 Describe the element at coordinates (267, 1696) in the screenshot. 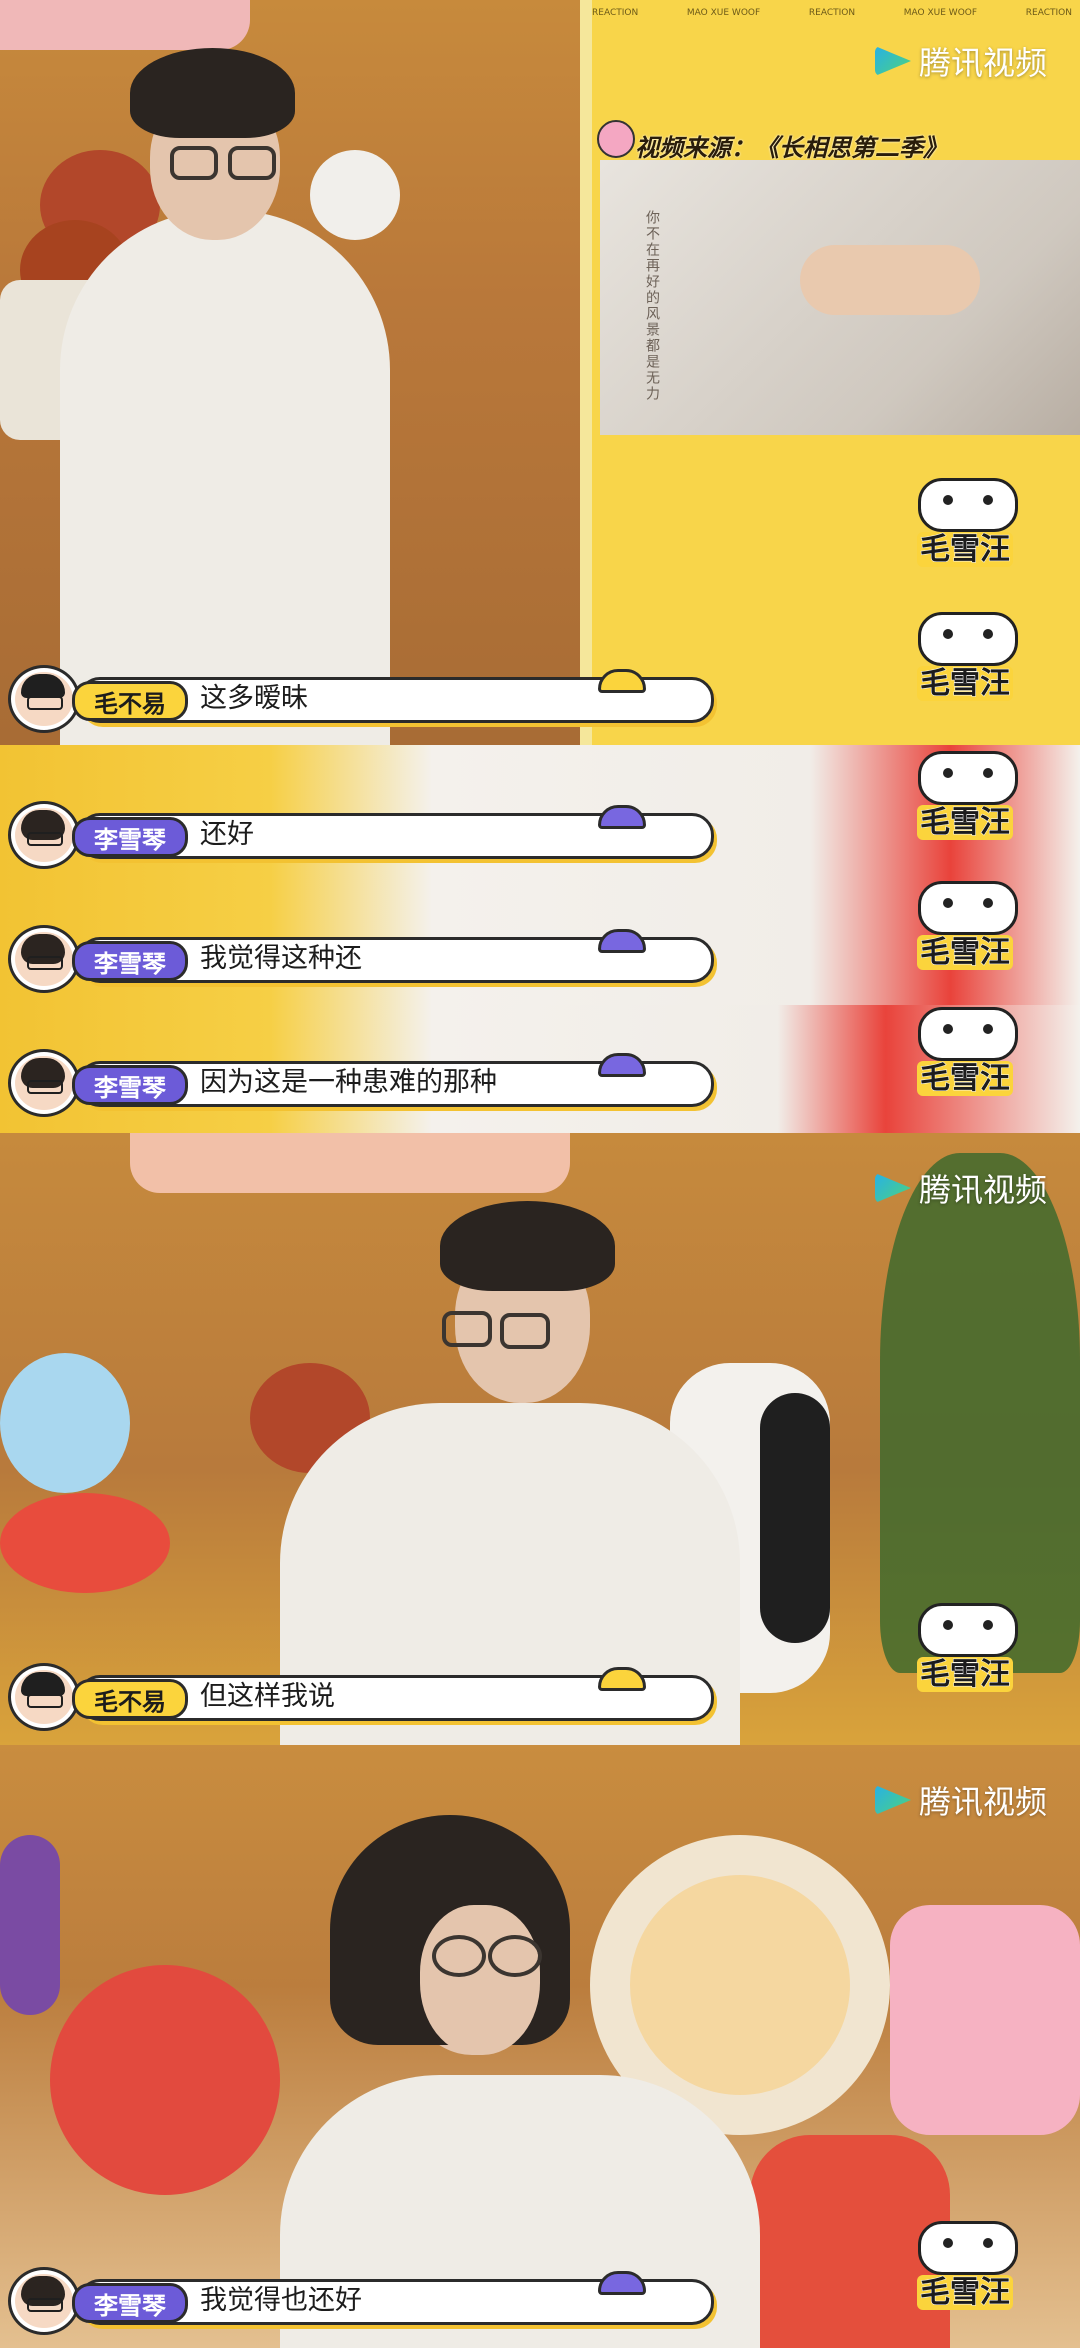

I see `subtitle-text: 但这样我说` at that location.